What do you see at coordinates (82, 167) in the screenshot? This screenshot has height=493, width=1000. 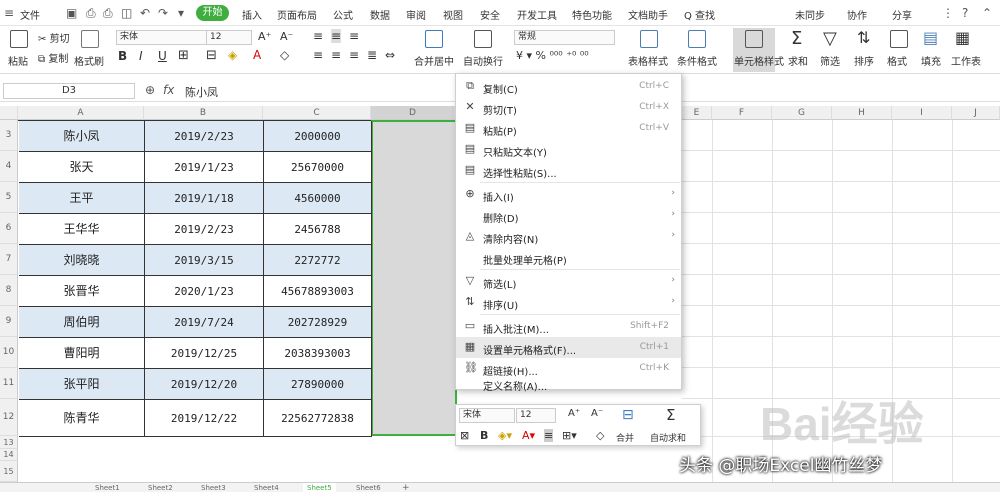 I see `table-cell-name: 张天` at bounding box center [82, 167].